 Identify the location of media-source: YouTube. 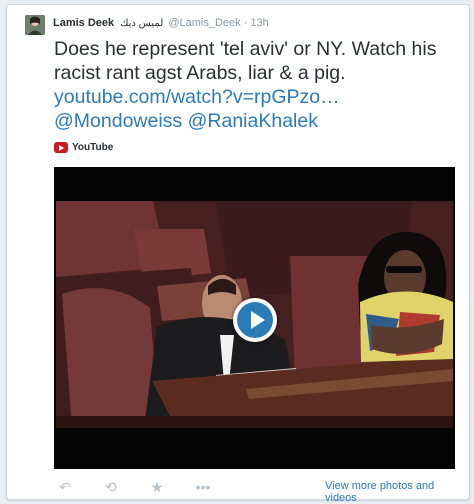
(83, 147).